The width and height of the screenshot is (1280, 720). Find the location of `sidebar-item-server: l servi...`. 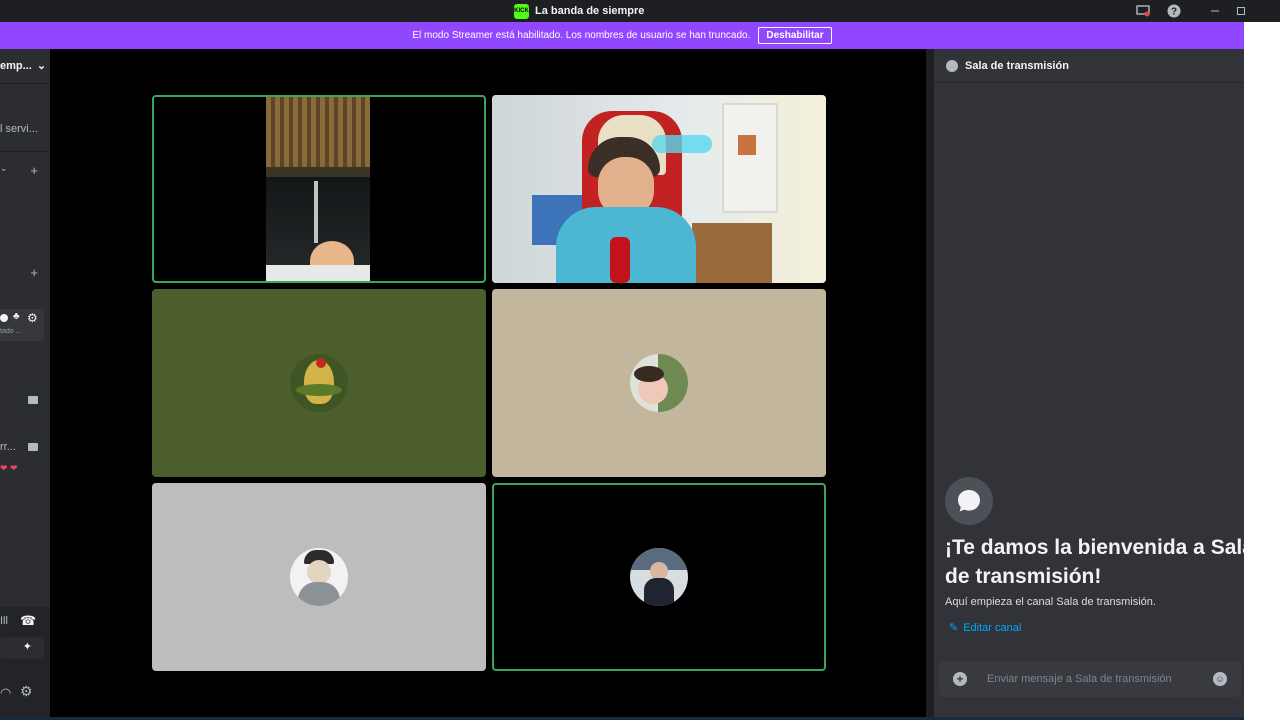

sidebar-item-server: l servi... is located at coordinates (19, 129).